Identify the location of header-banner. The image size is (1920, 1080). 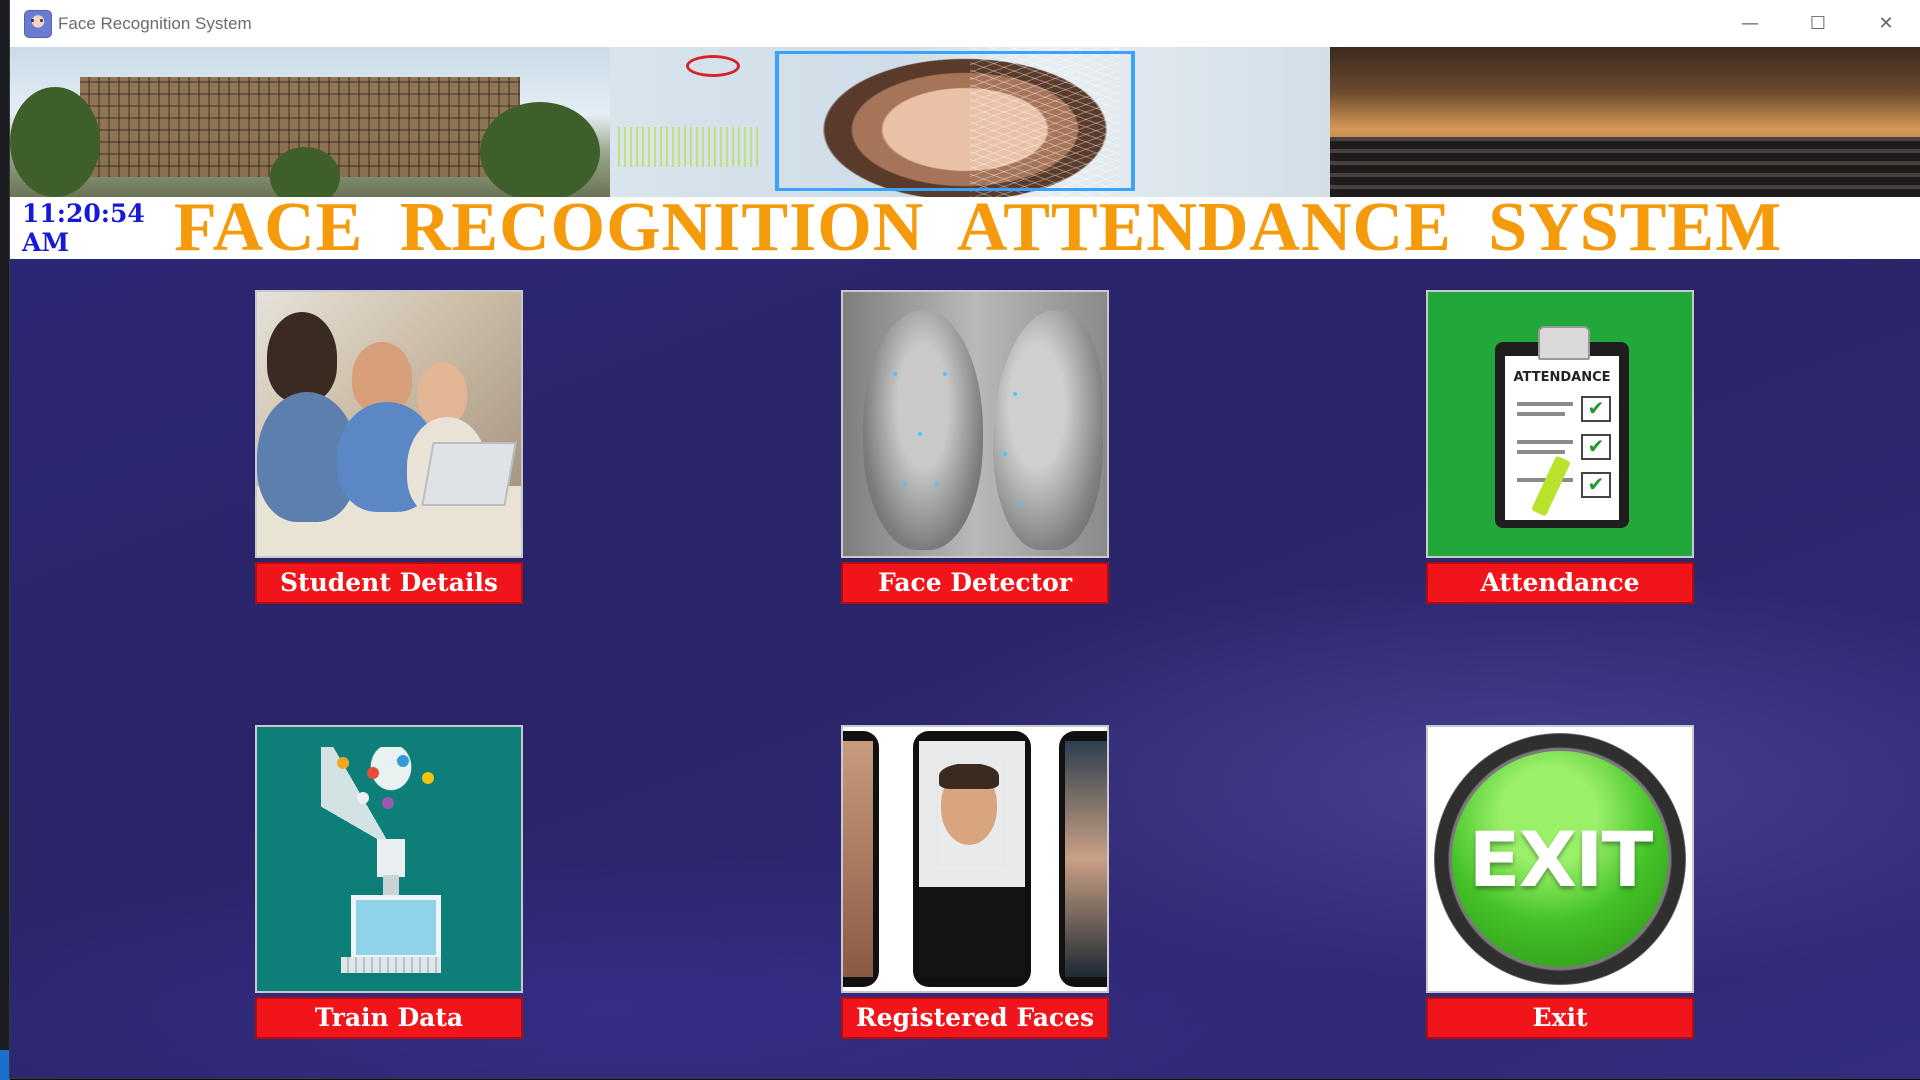
(965, 122).